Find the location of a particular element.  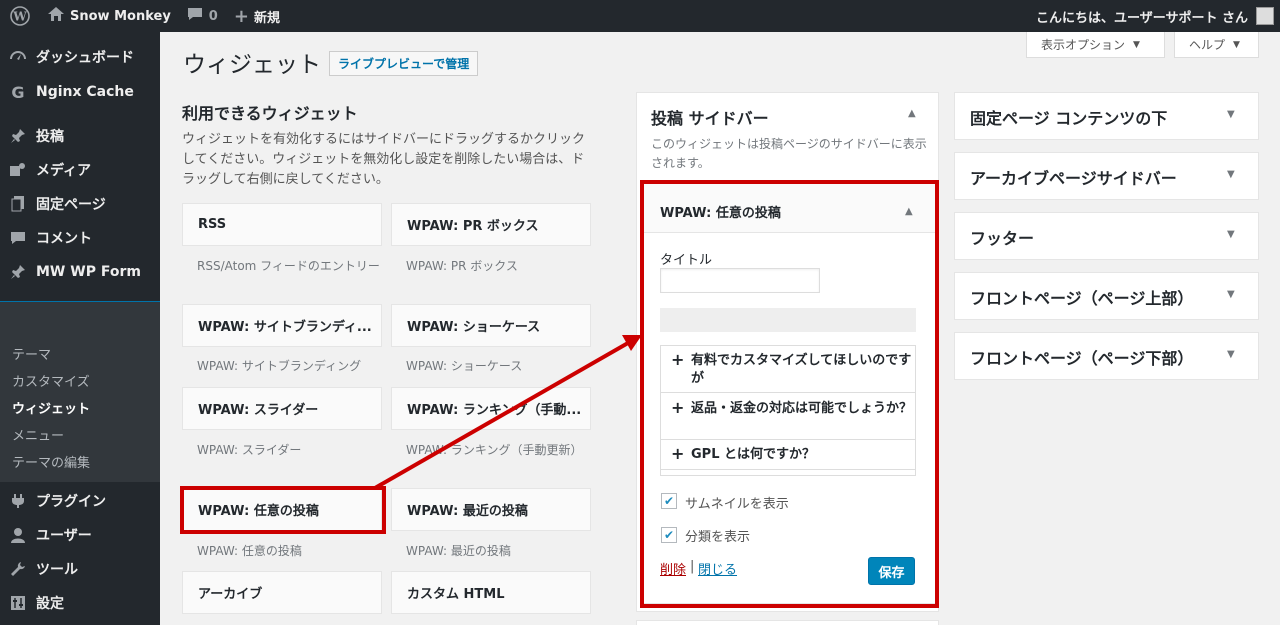

drag-arrow is located at coordinates (508, 412).